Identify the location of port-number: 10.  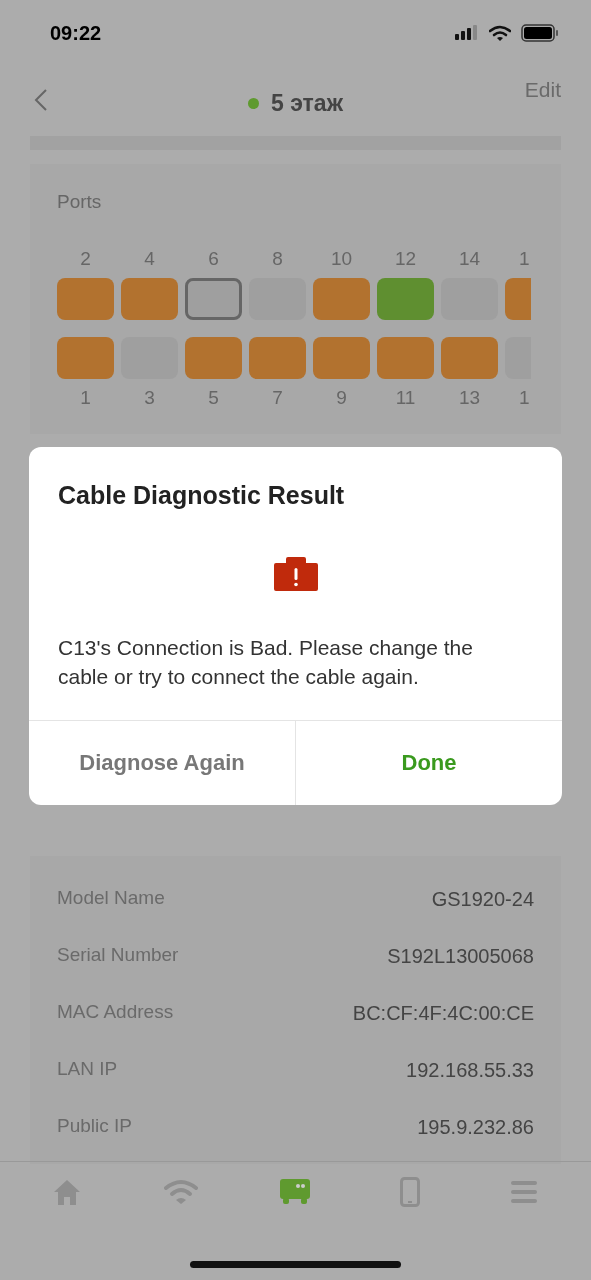
(341, 258).